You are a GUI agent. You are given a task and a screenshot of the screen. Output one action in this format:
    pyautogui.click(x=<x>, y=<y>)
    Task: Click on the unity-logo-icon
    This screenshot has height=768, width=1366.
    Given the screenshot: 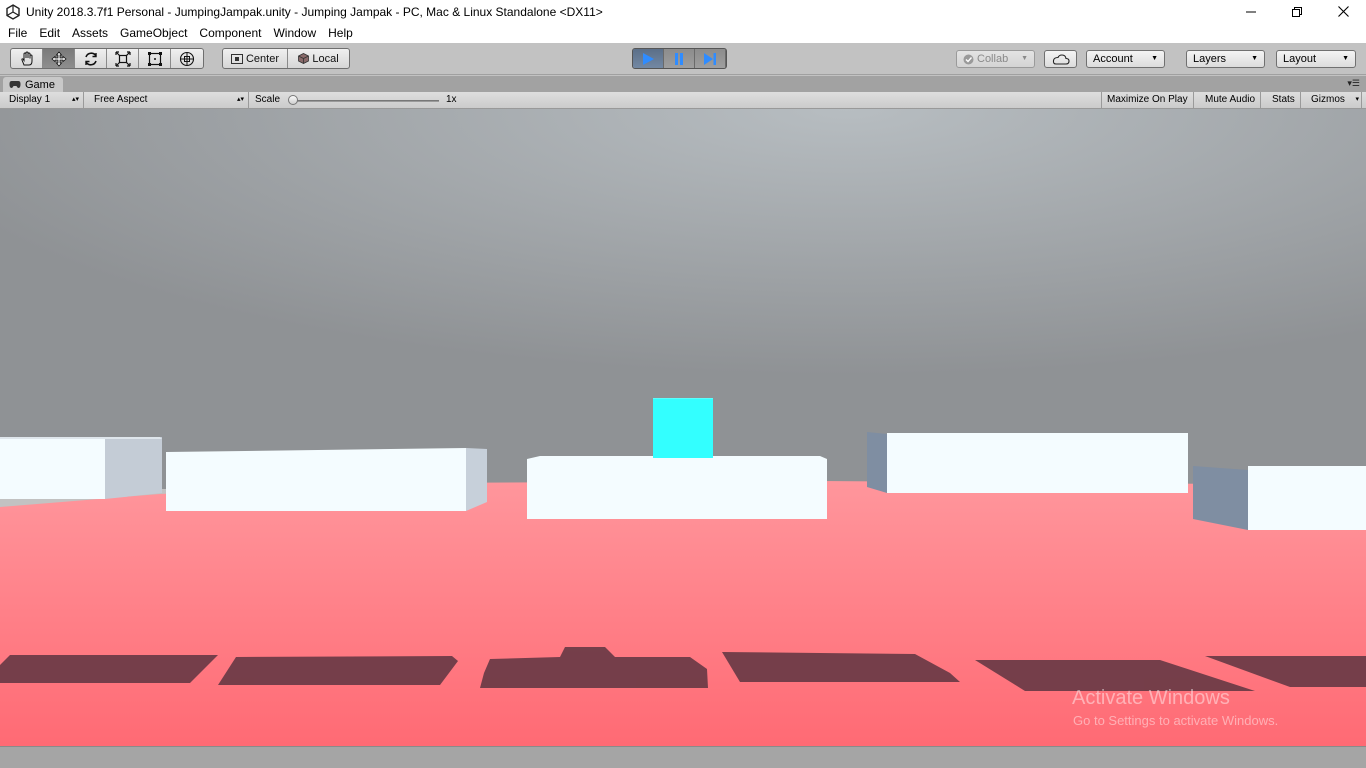 What is the action you would take?
    pyautogui.click(x=13, y=11)
    